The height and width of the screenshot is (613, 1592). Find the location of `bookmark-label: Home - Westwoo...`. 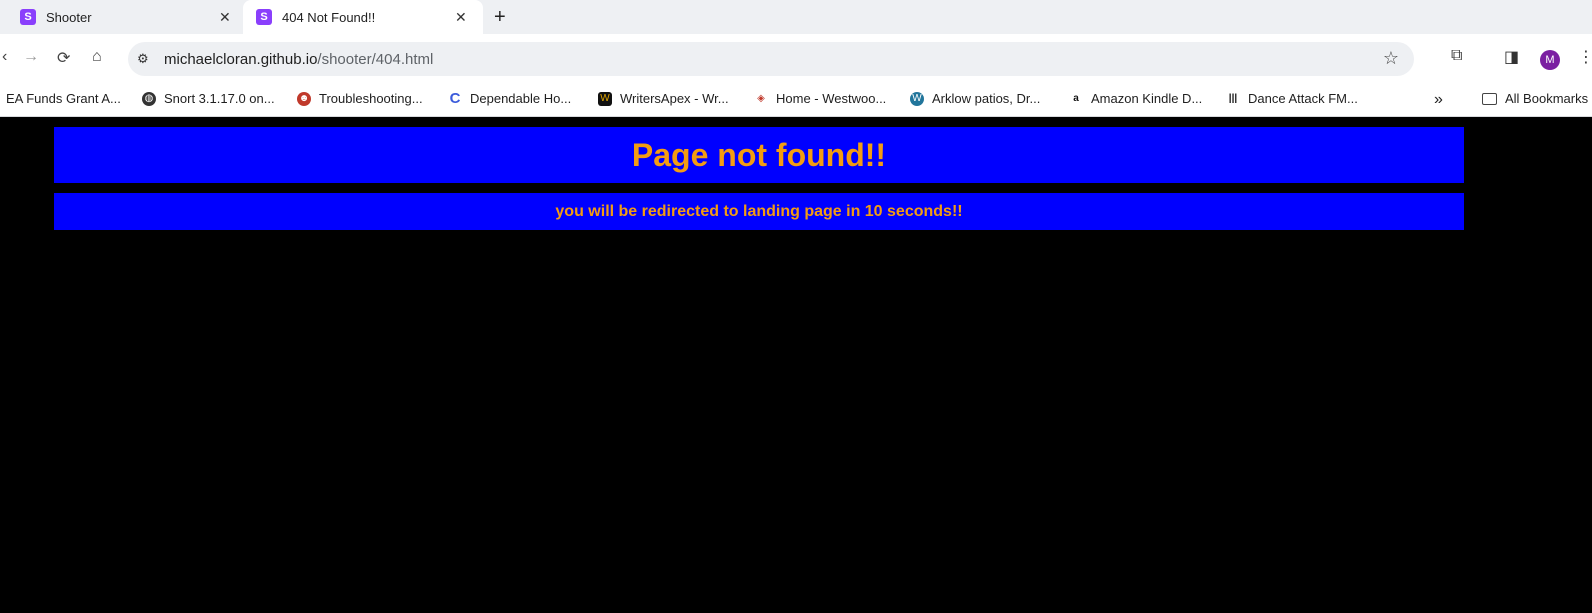

bookmark-label: Home - Westwoo... is located at coordinates (831, 98).